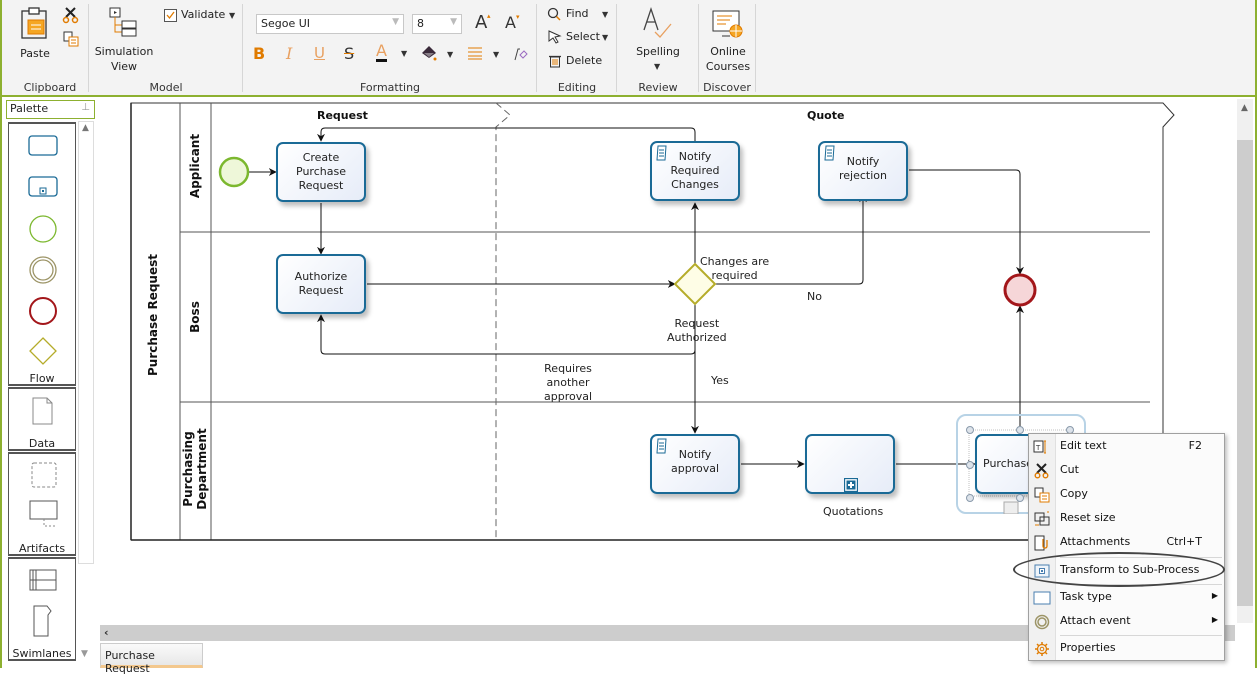  Describe the element at coordinates (195, 469) in the screenshot. I see `lane-label-purchasing: Purchasing Department` at that location.